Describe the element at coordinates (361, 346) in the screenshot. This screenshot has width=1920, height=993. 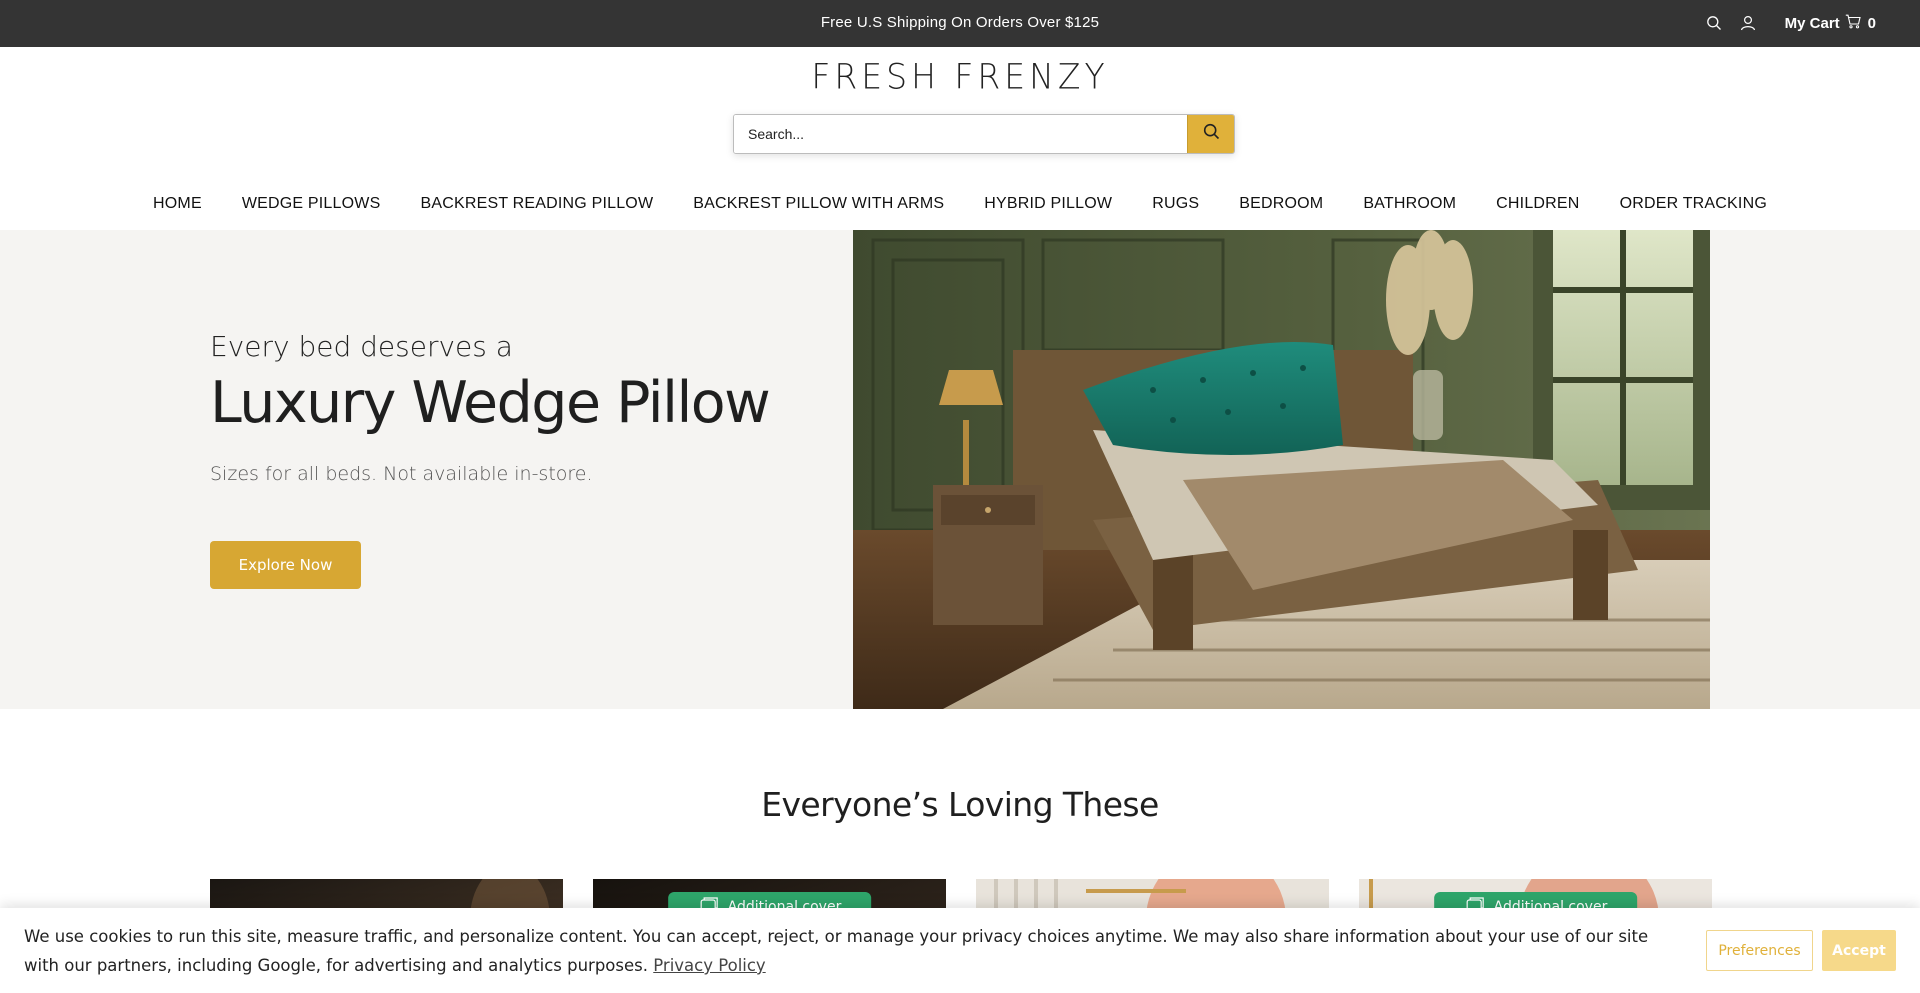
I see `hero-eyebrow: Every bed deserves a` at that location.